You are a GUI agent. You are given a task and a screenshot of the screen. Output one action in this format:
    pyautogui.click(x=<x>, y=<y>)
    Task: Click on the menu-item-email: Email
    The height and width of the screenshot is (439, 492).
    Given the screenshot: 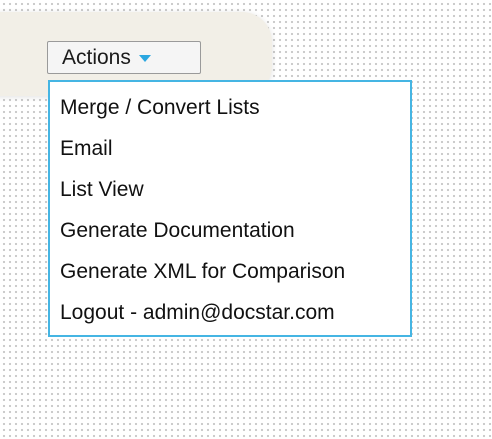 What is the action you would take?
    pyautogui.click(x=230, y=148)
    